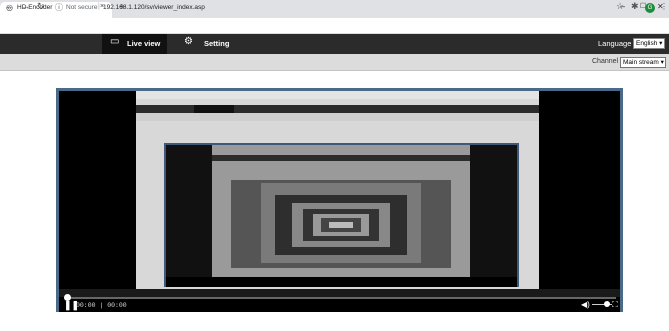 The height and width of the screenshot is (331, 669). Describe the element at coordinates (334, 44) in the screenshot. I see `app-header` at that location.